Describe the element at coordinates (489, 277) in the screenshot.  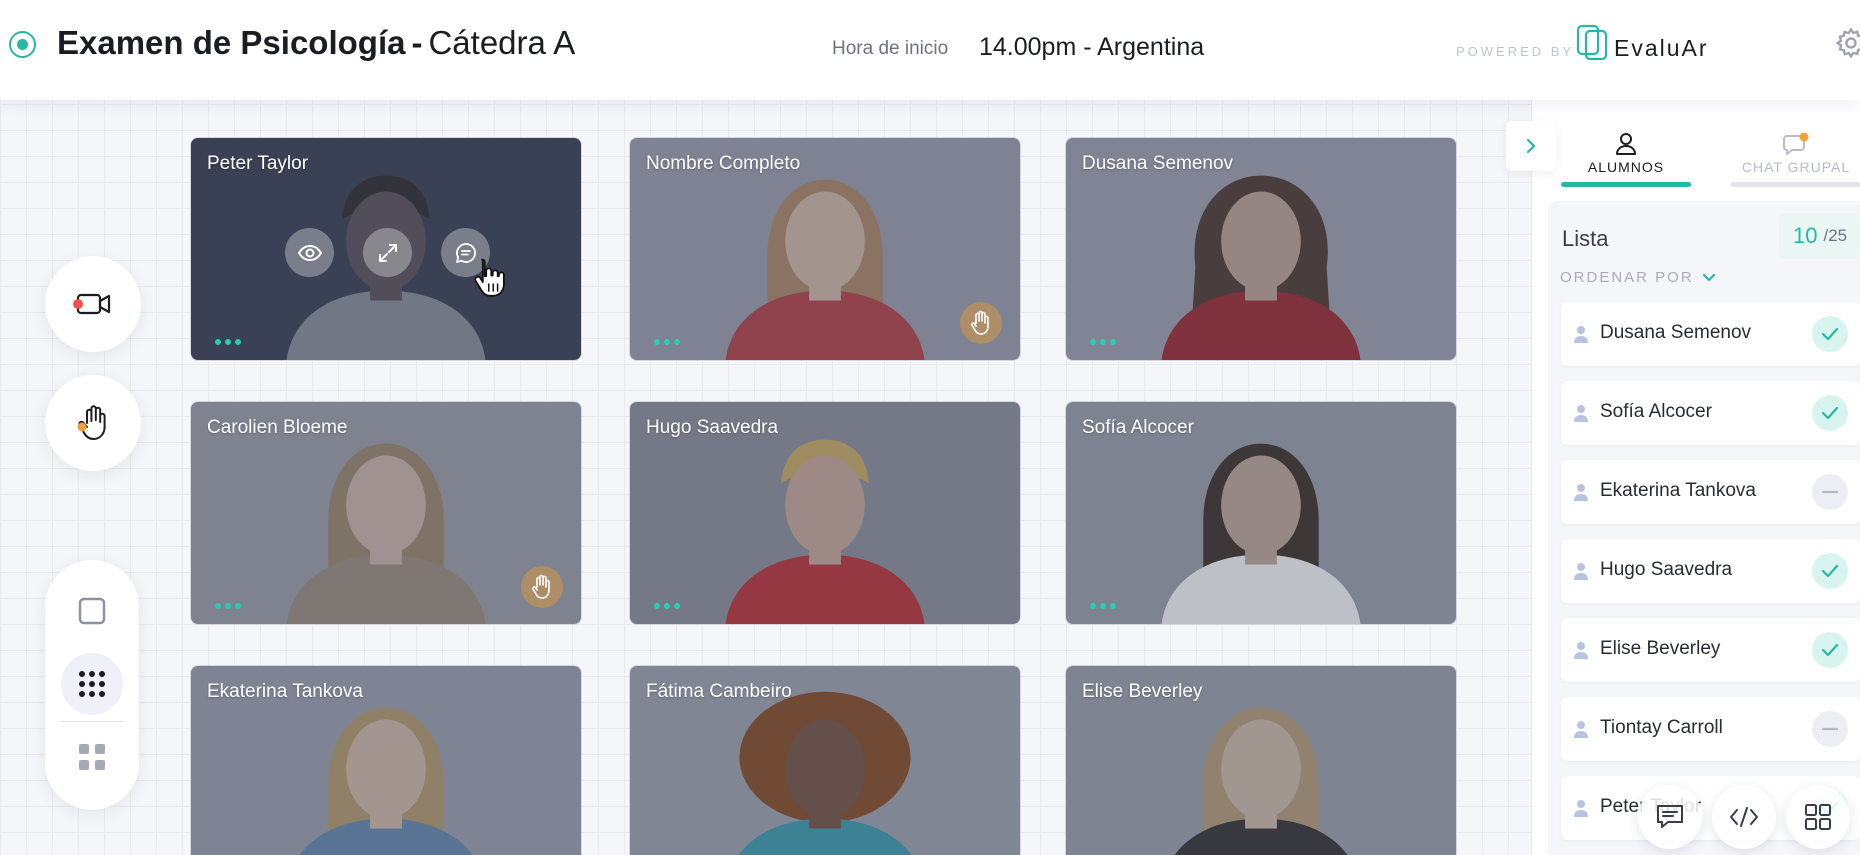
I see `pointer-cursor-icon` at that location.